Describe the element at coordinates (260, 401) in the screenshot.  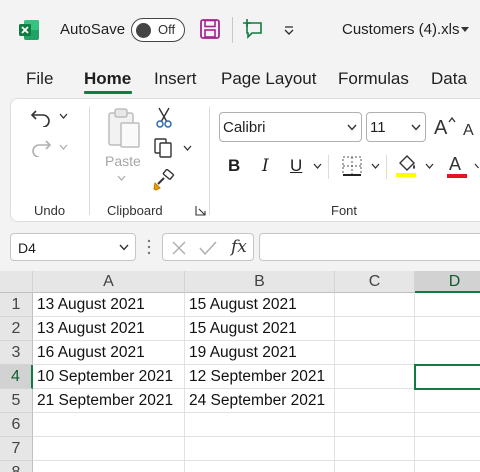
I see `cell-b5: 24 September 2021` at that location.